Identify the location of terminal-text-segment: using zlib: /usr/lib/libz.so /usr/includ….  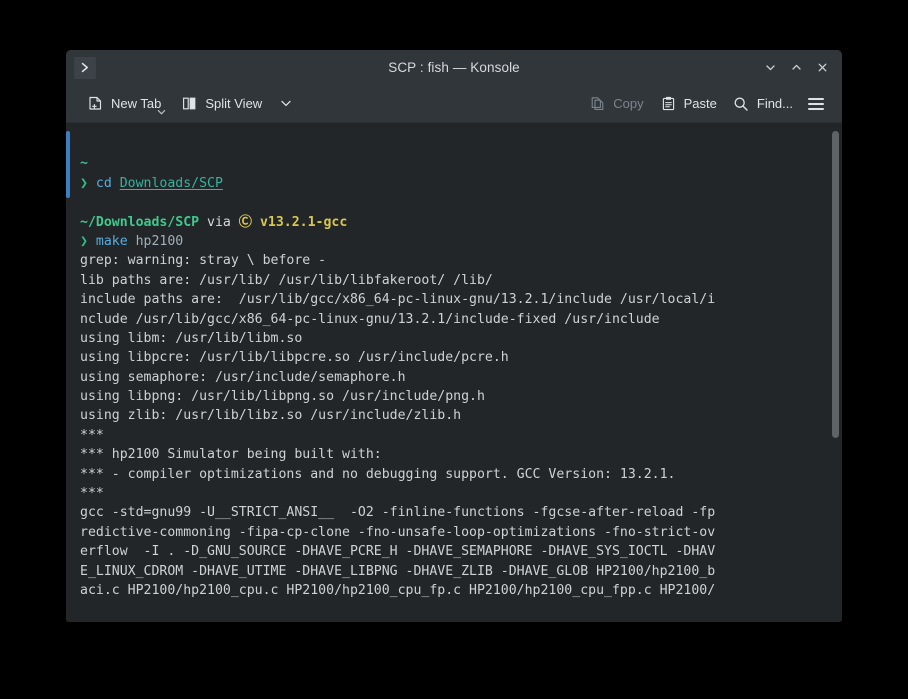
(271, 416).